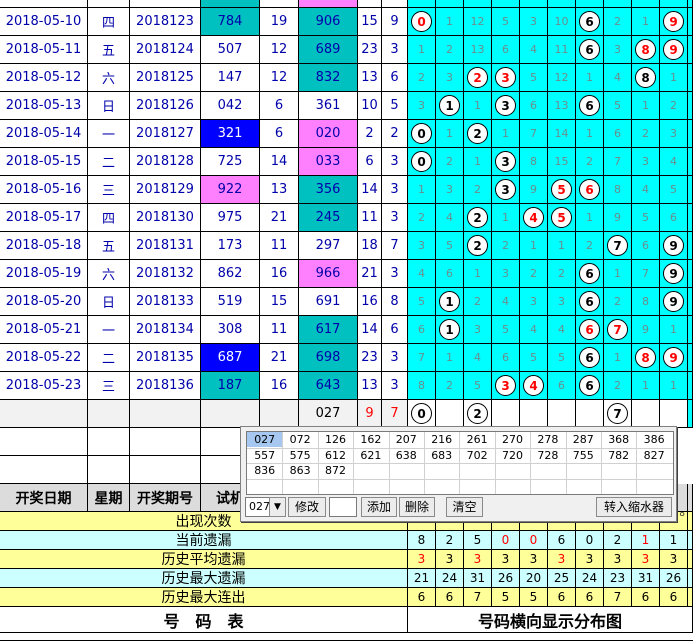  What do you see at coordinates (674, 559) in the screenshot?
I see `stat-value-cell: 3` at bounding box center [674, 559].